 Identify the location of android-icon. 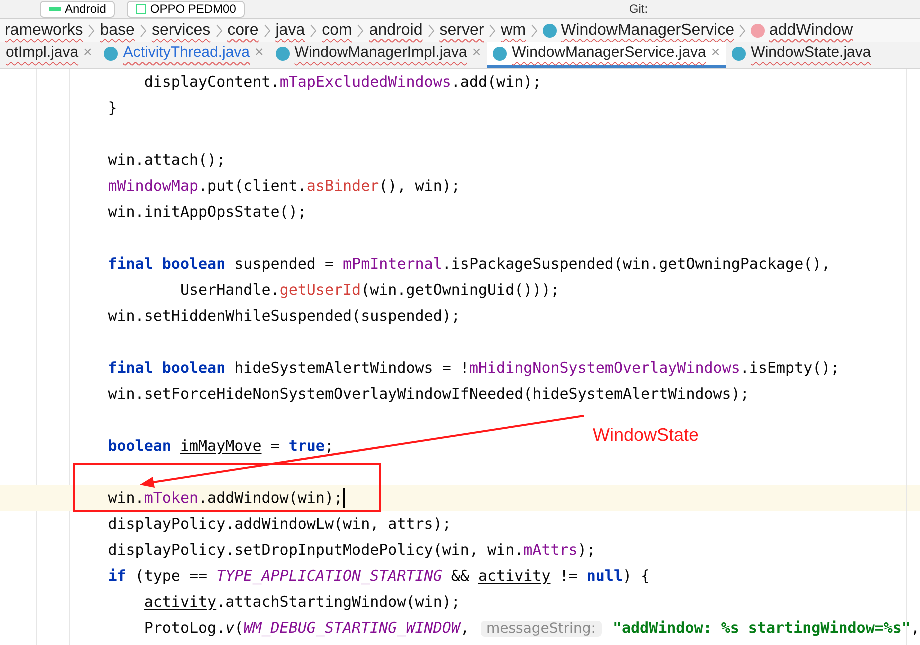
(55, 9).